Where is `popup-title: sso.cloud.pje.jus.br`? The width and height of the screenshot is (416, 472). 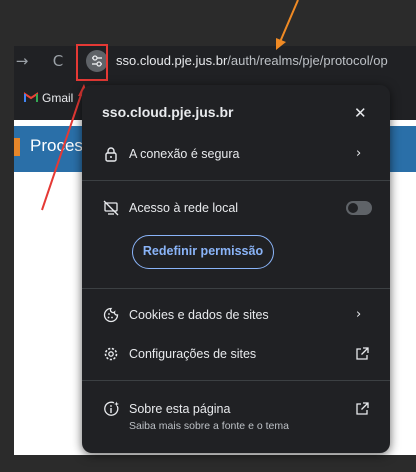 popup-title: sso.cloud.pje.jus.br is located at coordinates (168, 112).